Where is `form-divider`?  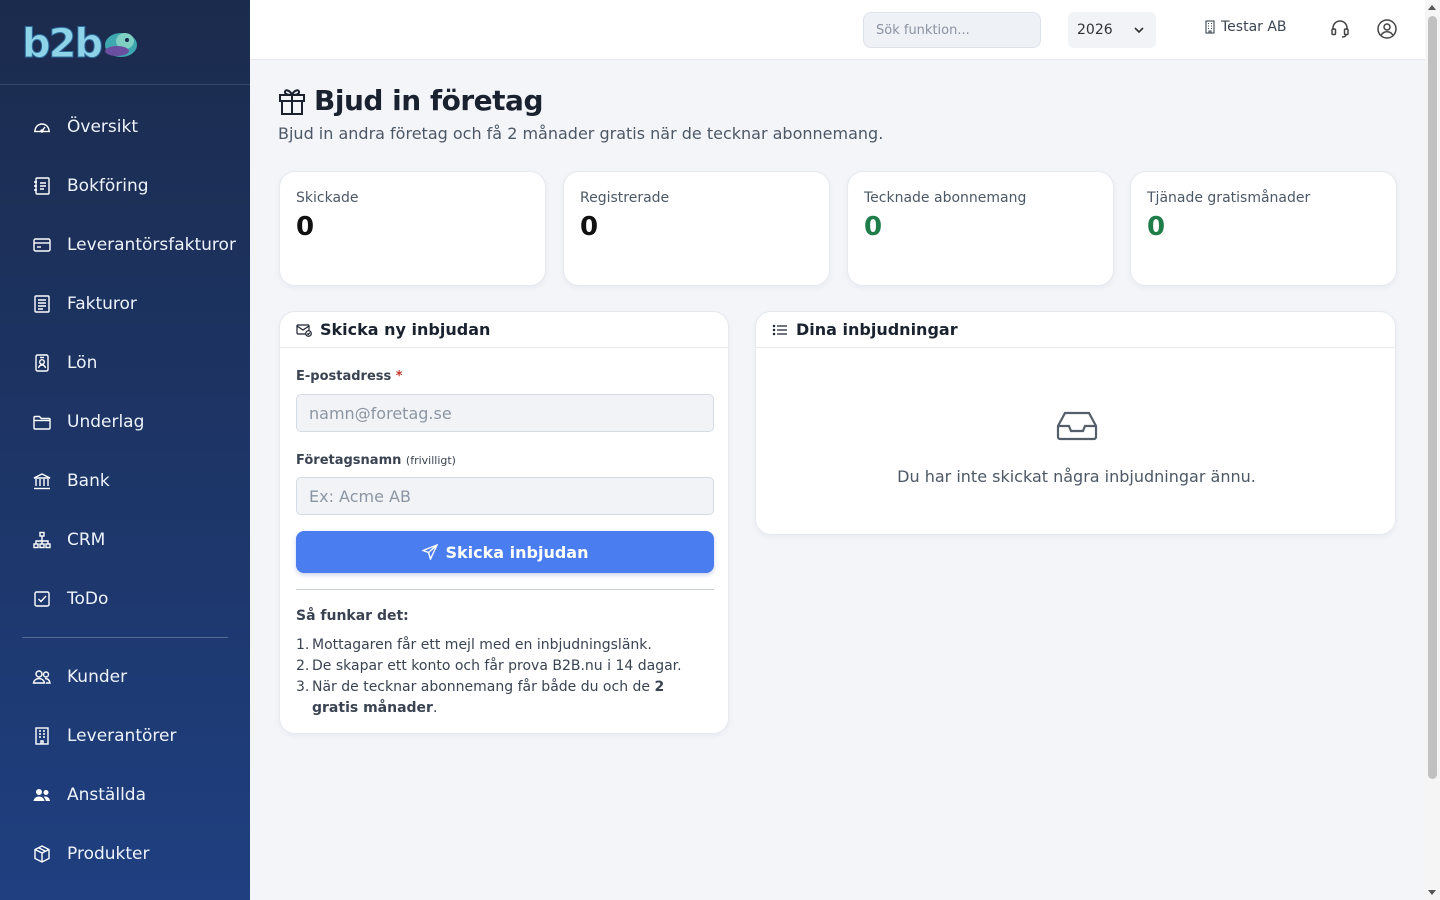
form-divider is located at coordinates (505, 589).